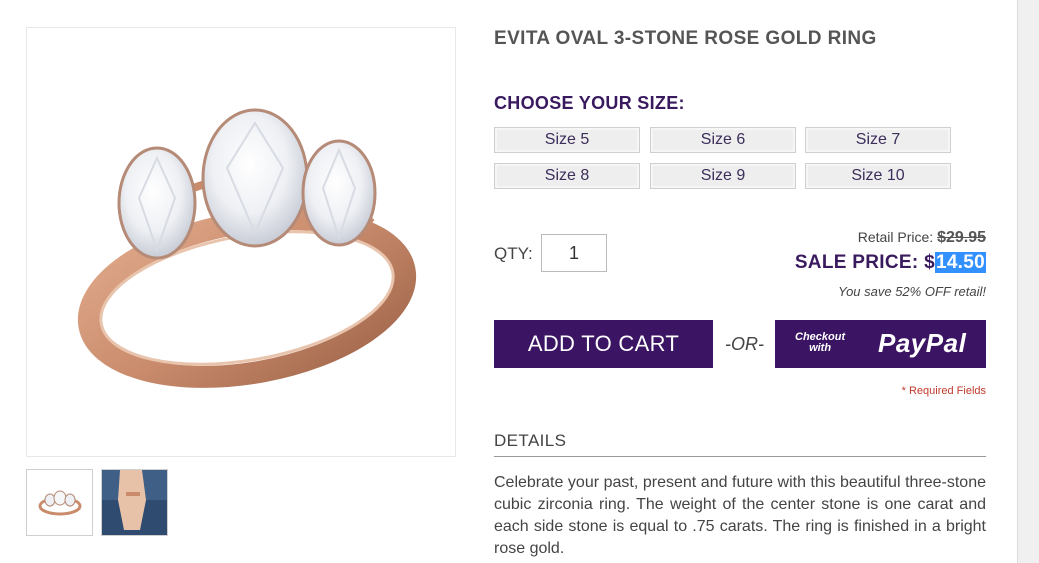  What do you see at coordinates (1028, 281) in the screenshot?
I see `page-scrollbar` at bounding box center [1028, 281].